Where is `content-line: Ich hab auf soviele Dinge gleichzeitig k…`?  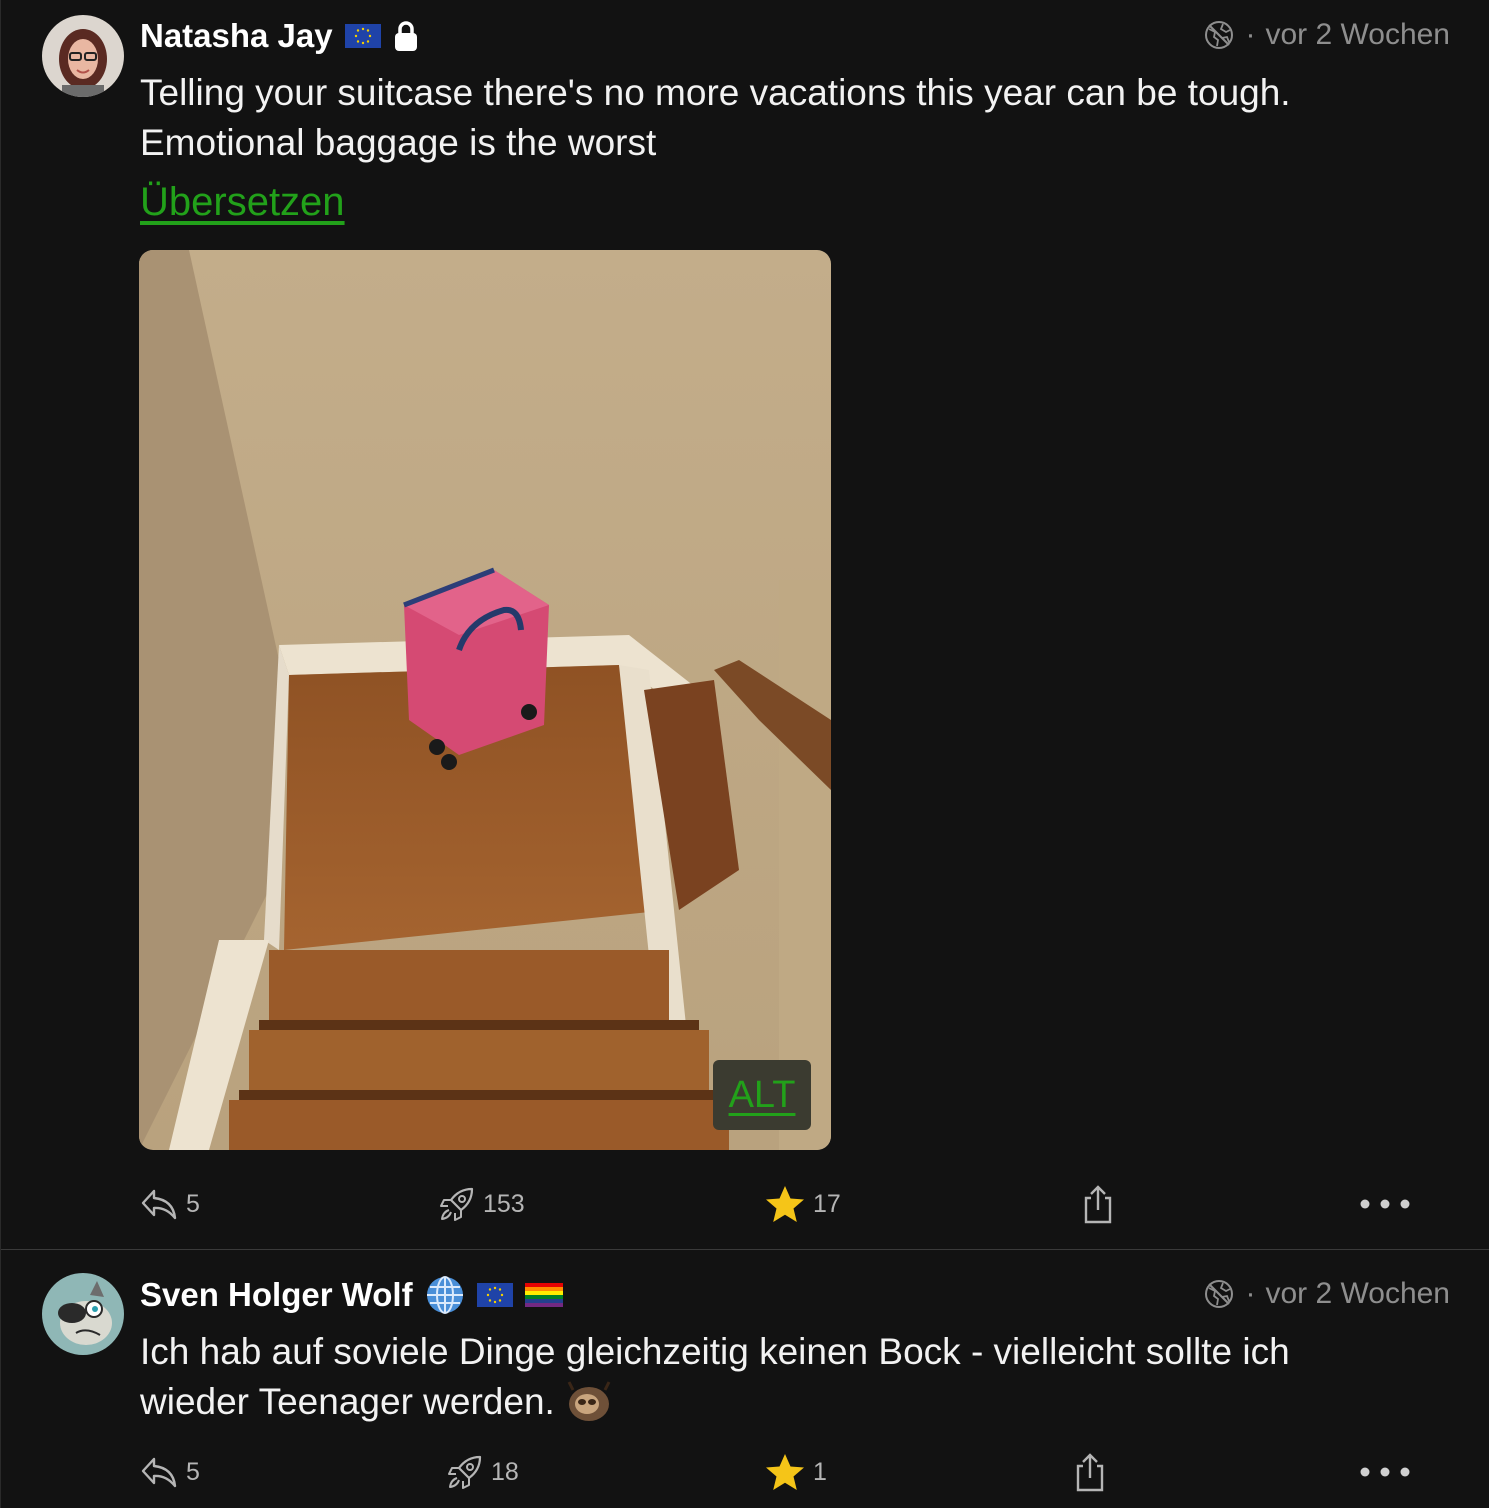
content-line: Ich hab auf soviele Dinge gleichzeitig k… is located at coordinates (715, 1351).